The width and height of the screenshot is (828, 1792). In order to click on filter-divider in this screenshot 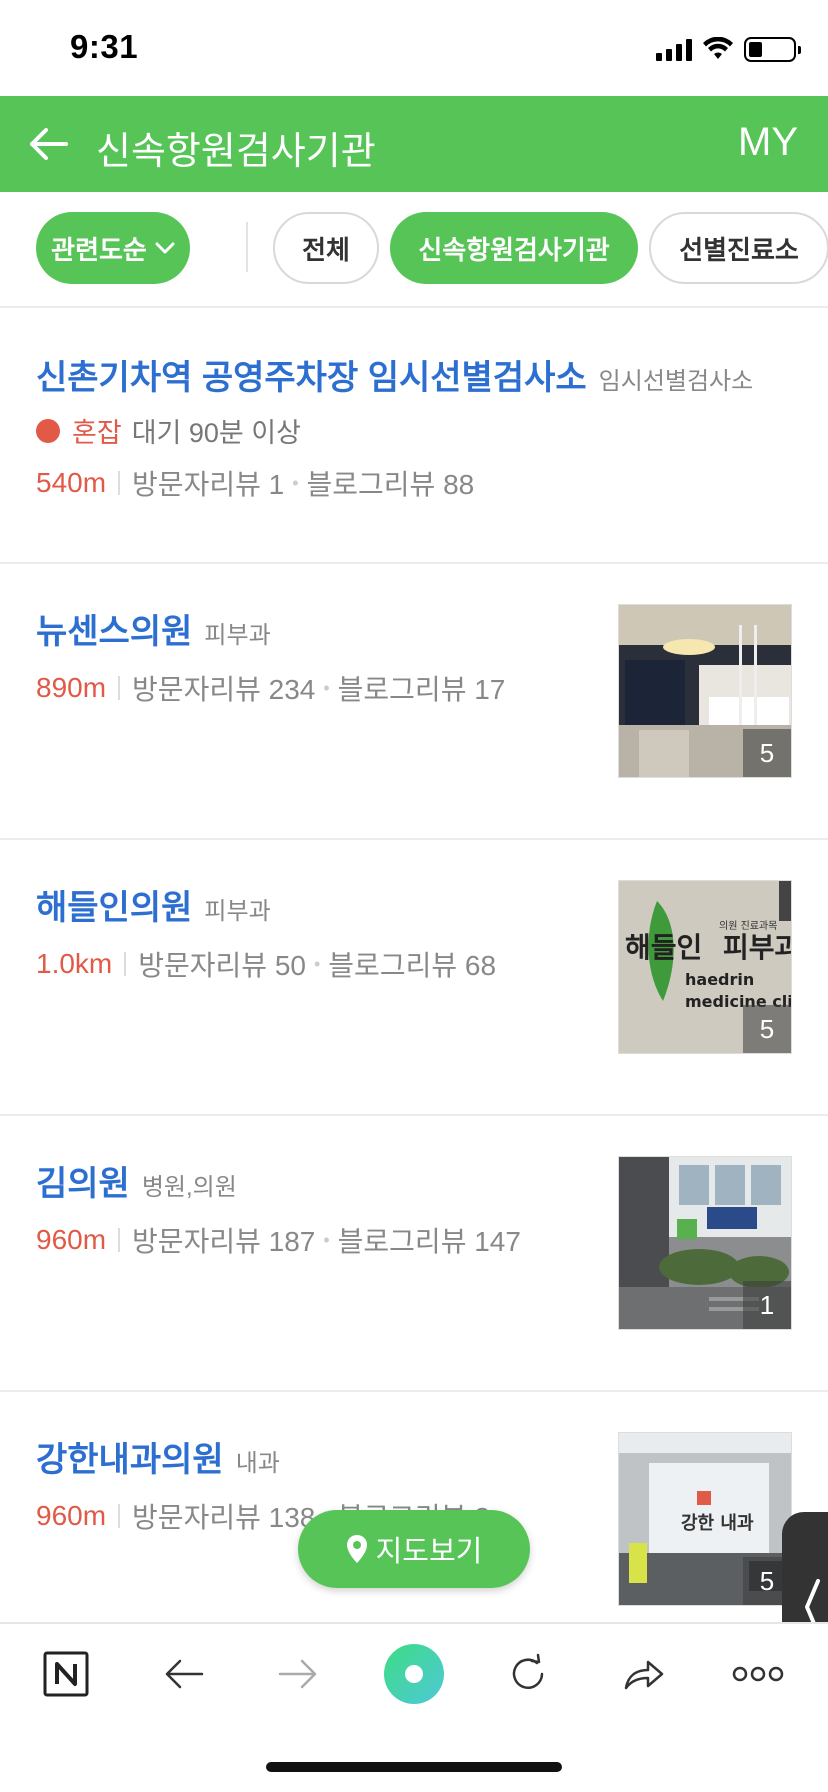, I will do `click(247, 247)`.